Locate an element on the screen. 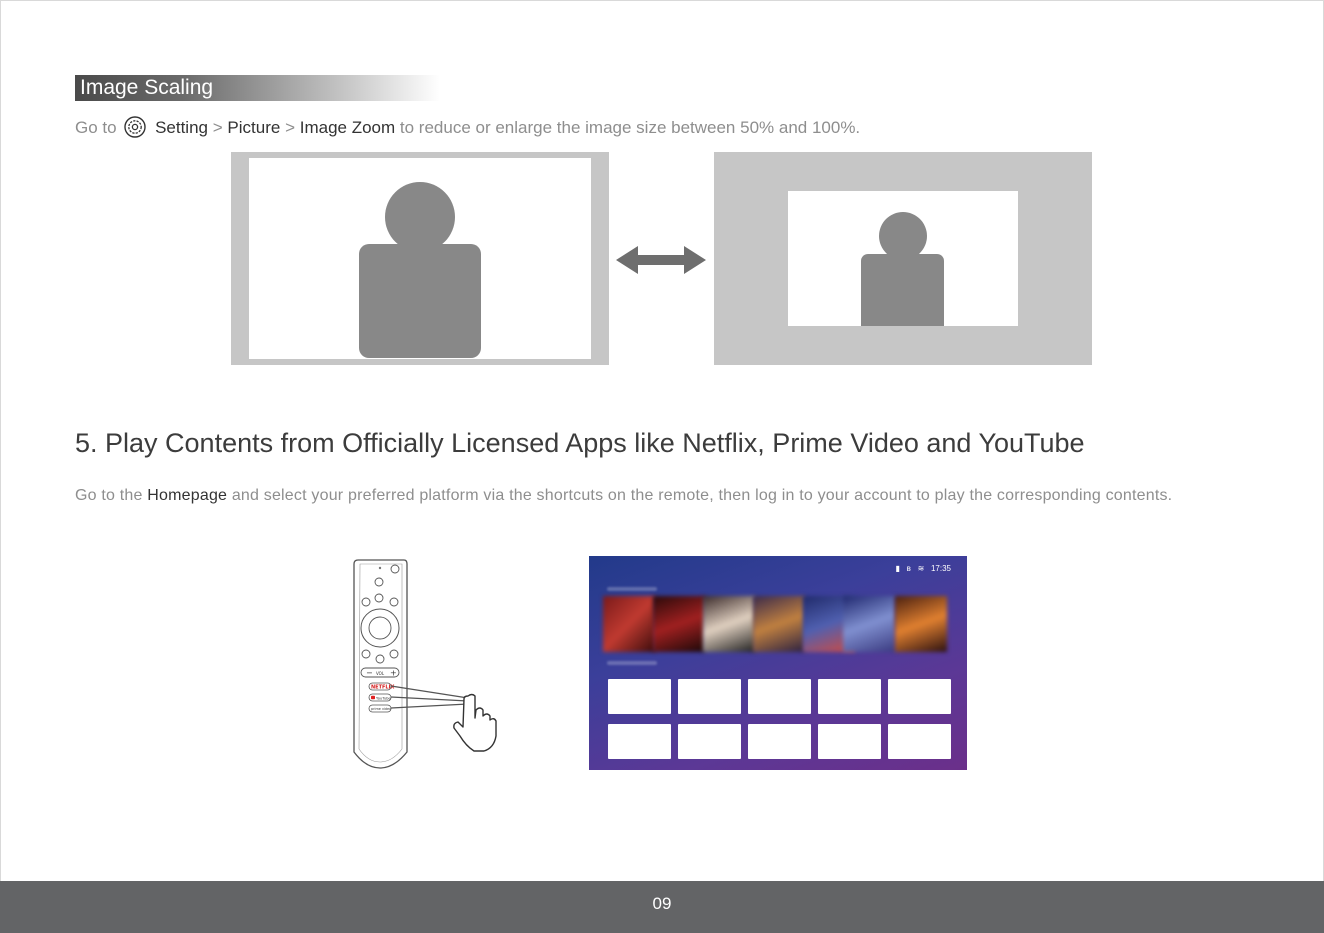  status-bar: ▮ ʙ ≋ 17:35 is located at coordinates (923, 568).